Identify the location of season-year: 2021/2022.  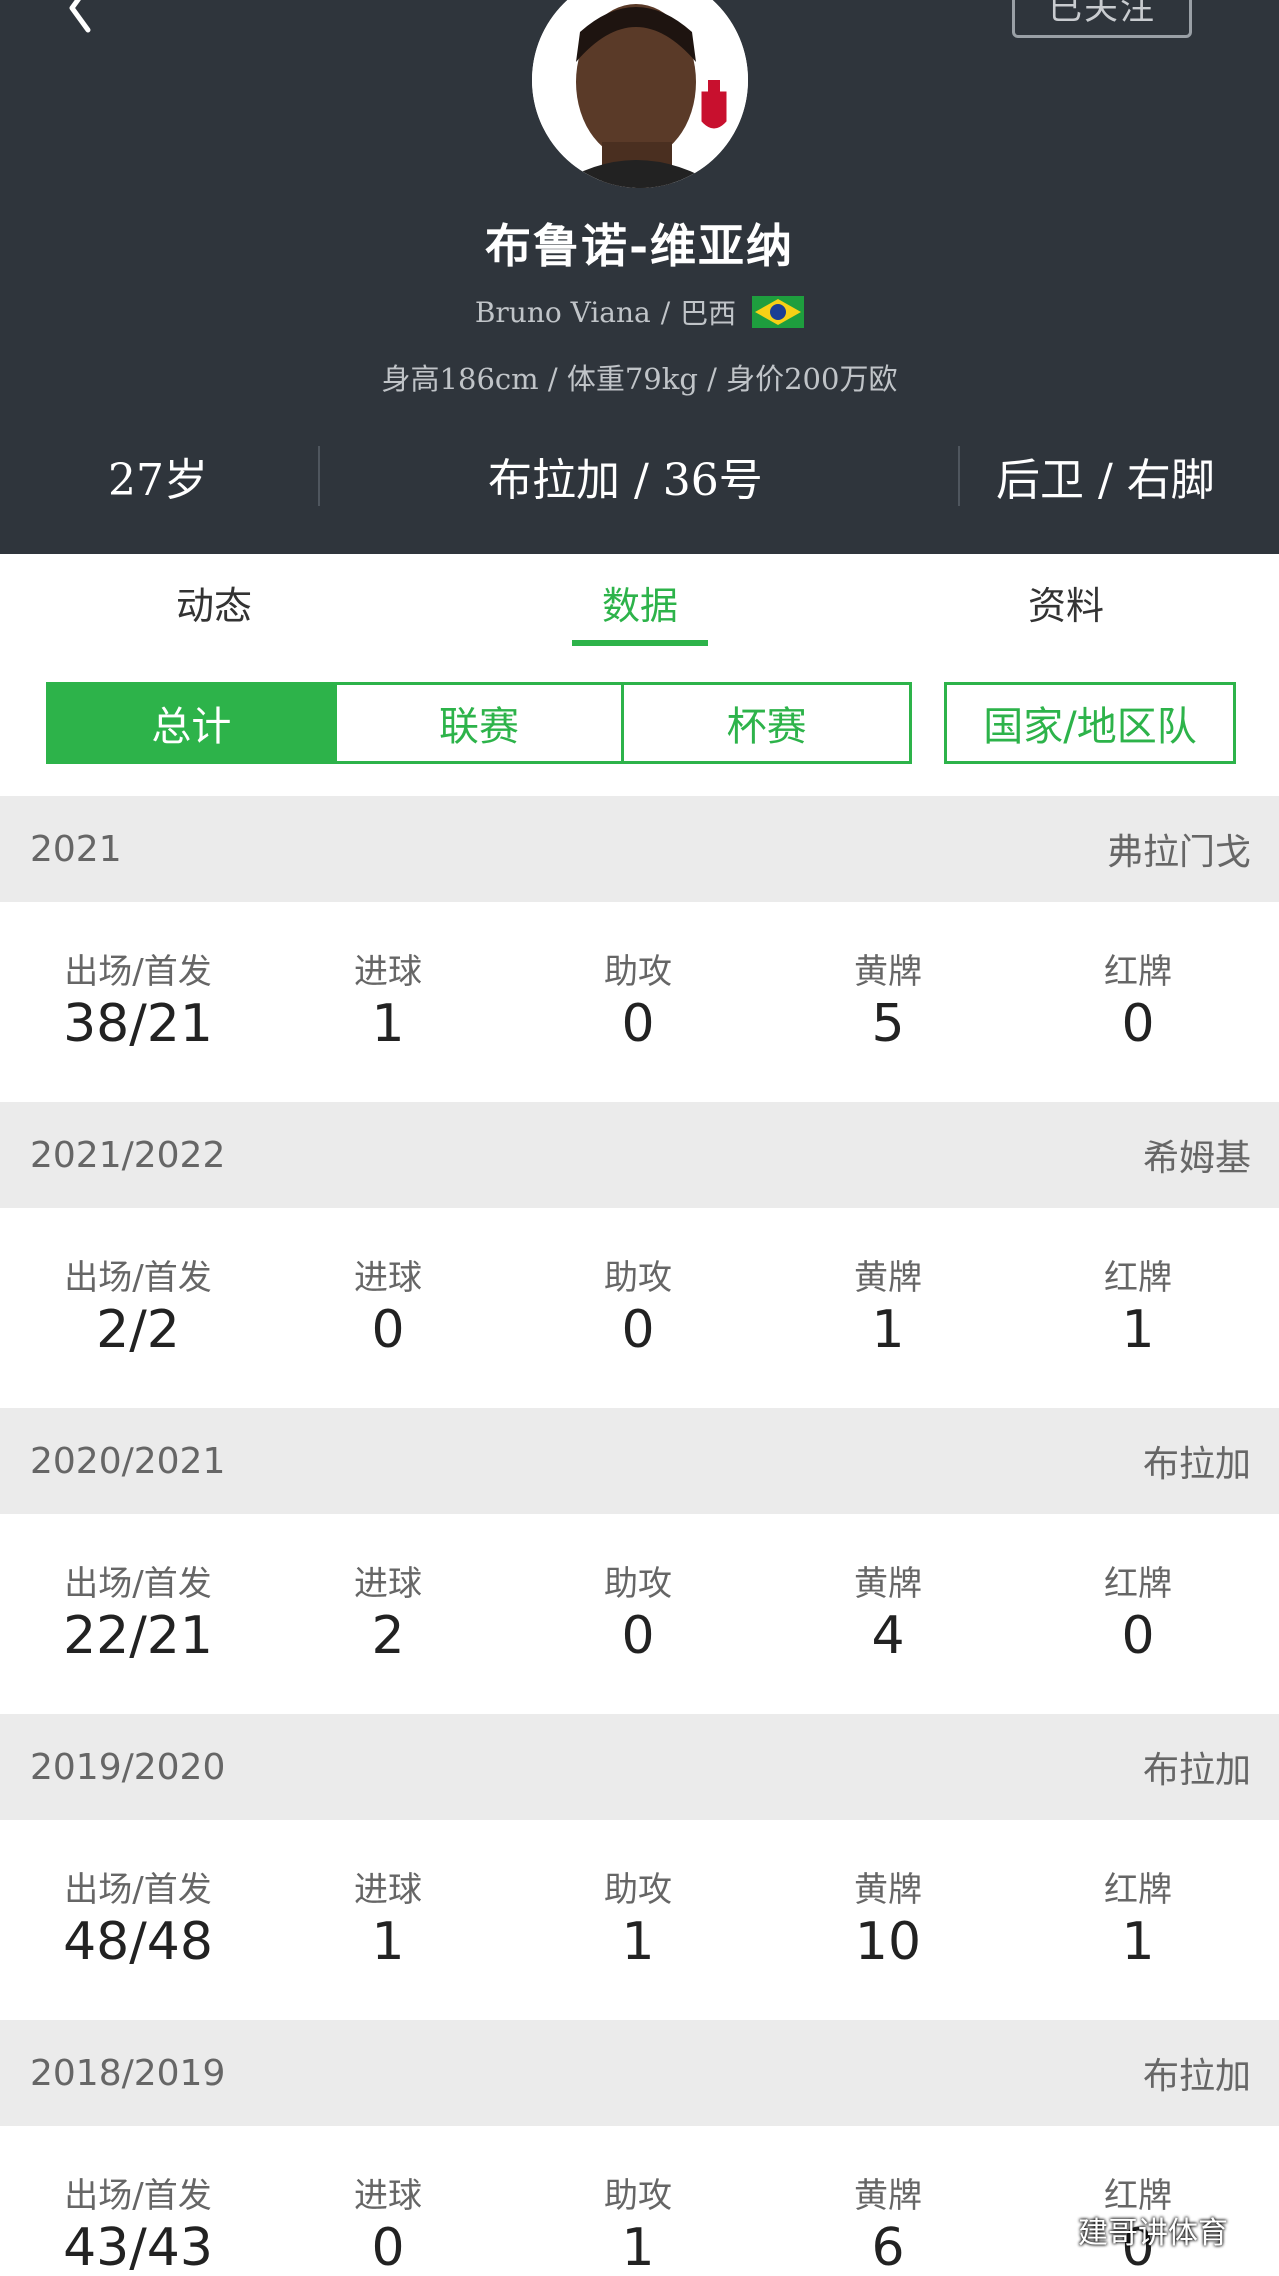
(128, 1155).